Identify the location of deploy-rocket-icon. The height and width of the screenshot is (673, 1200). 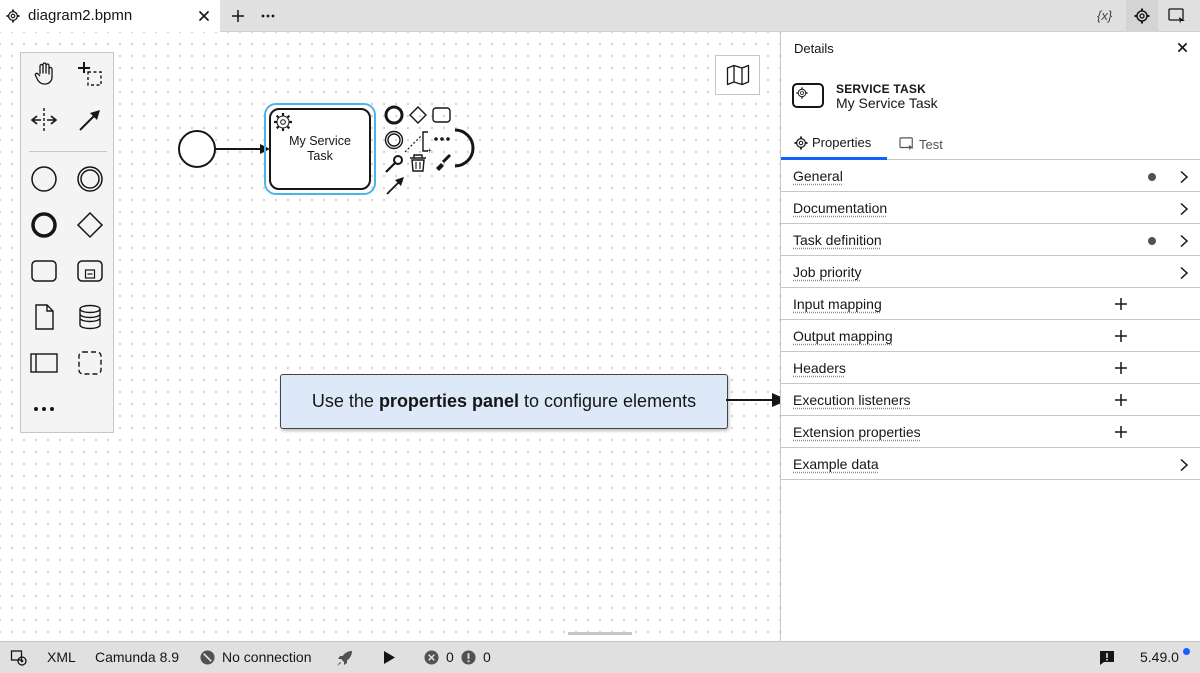
(345, 658).